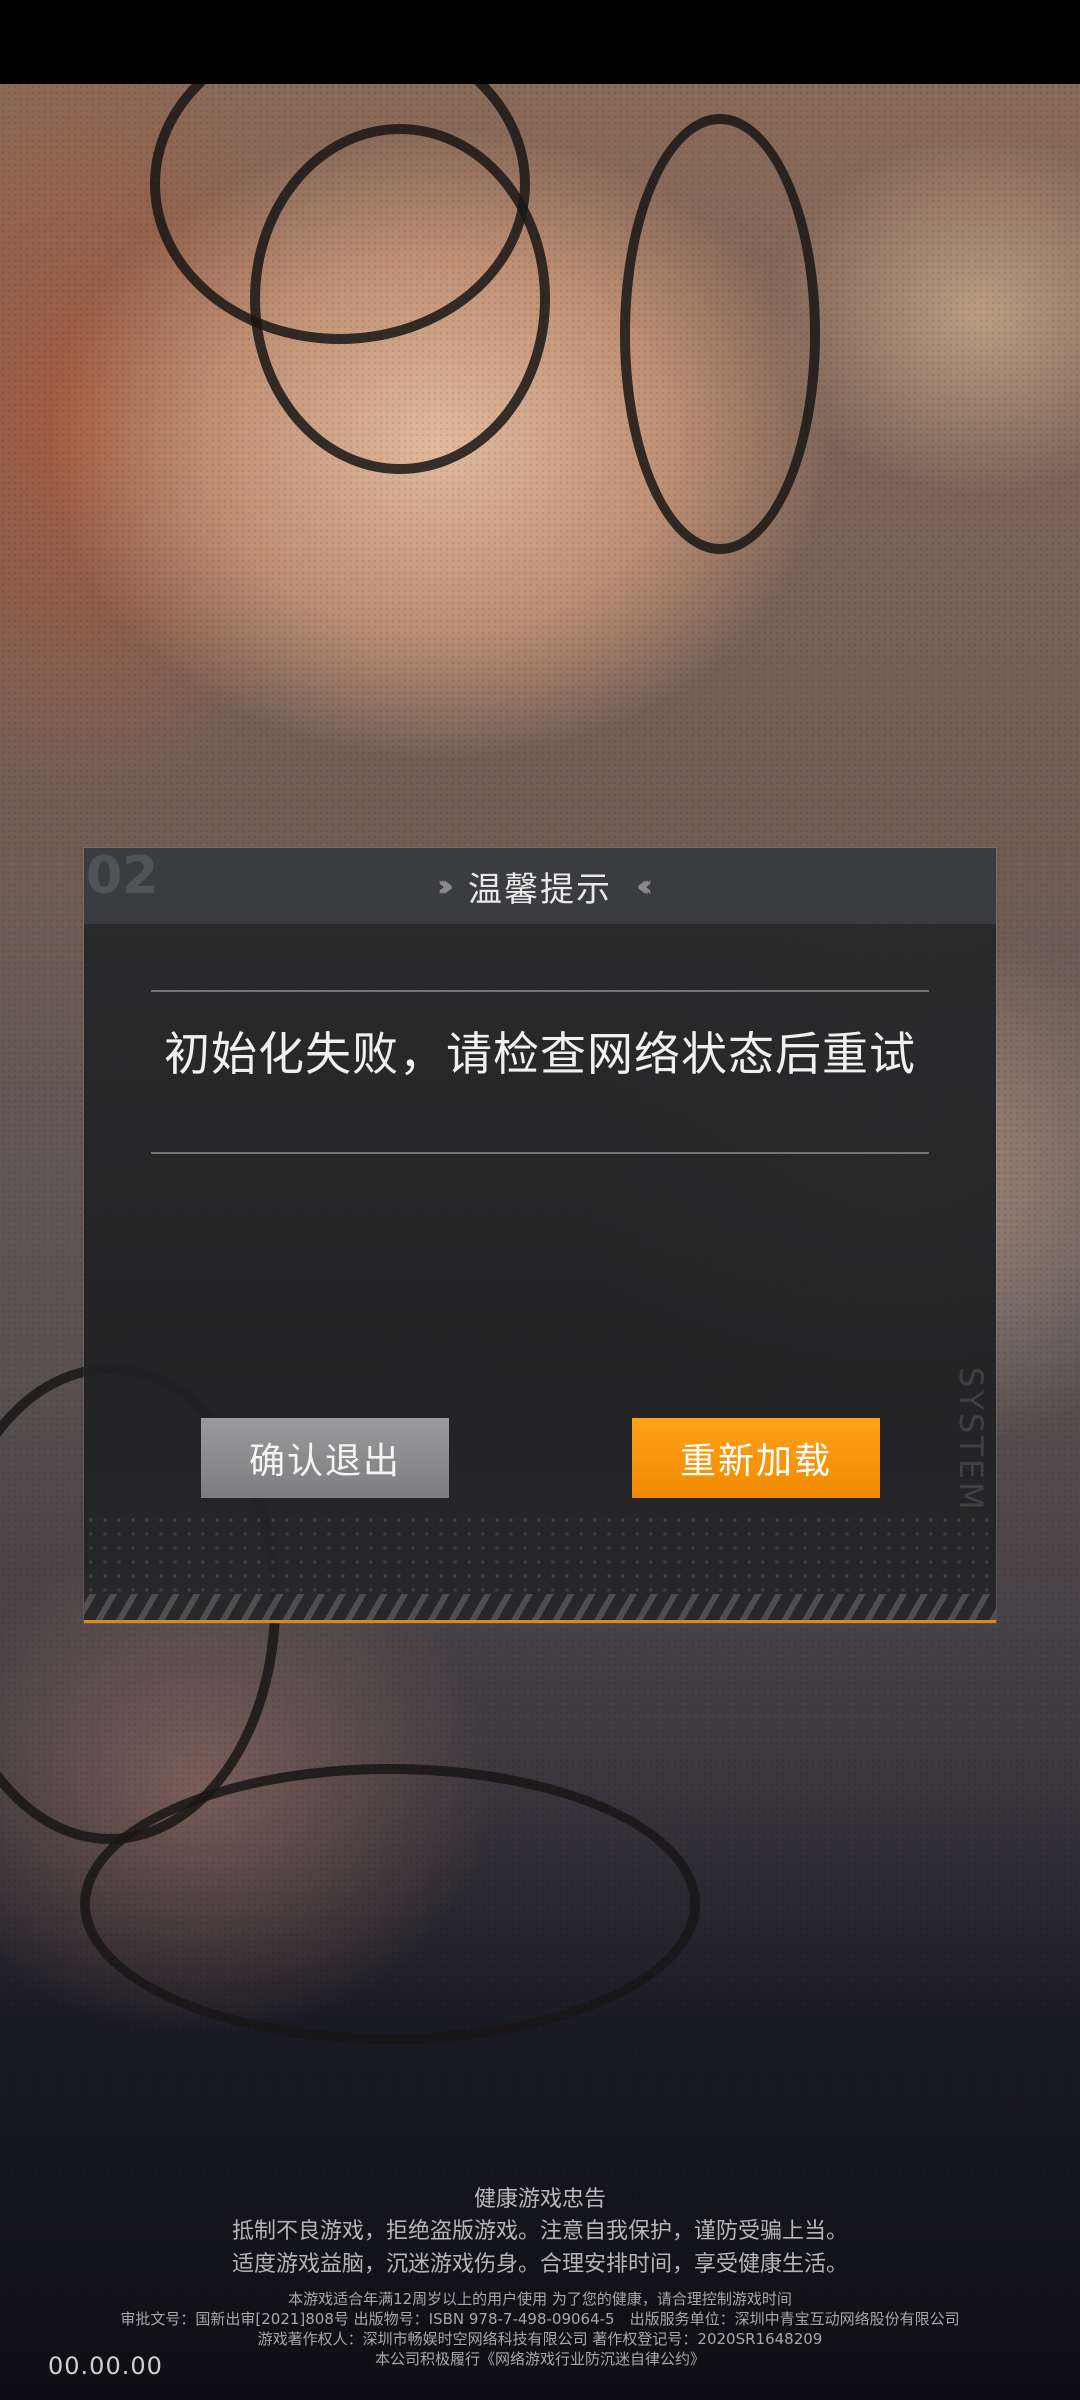 This screenshot has width=1080, height=2400. I want to click on confirm-exit-button: 确认退出, so click(325, 1458).